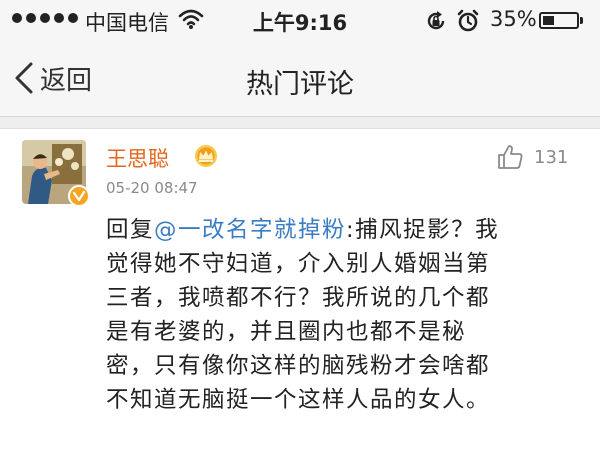  I want to click on comment-line: 三者，我喷都不行？我所说的几个都, so click(298, 298).